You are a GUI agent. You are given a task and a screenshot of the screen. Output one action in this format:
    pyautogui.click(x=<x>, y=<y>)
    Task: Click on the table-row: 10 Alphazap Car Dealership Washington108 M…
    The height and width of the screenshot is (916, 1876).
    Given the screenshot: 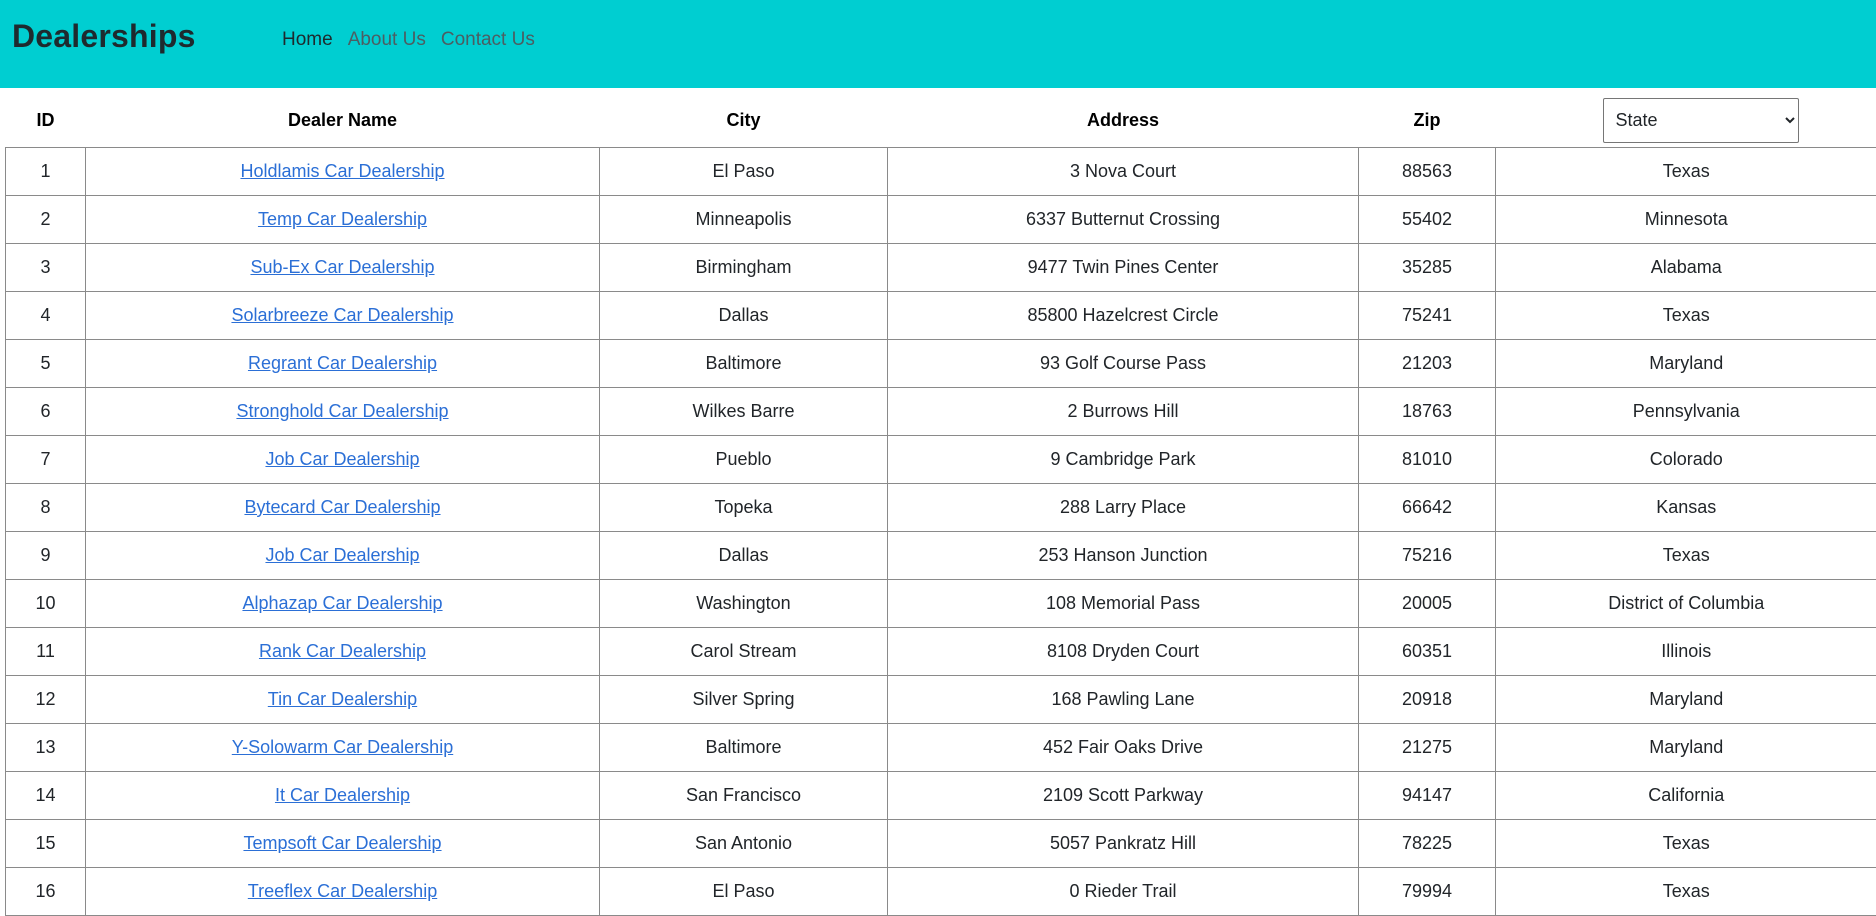 What is the action you would take?
    pyautogui.click(x=941, y=604)
    